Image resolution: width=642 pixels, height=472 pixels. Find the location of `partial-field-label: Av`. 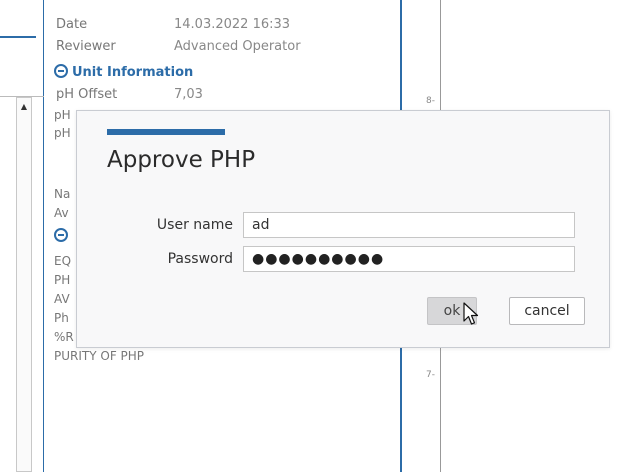

partial-field-label: Av is located at coordinates (61, 213).